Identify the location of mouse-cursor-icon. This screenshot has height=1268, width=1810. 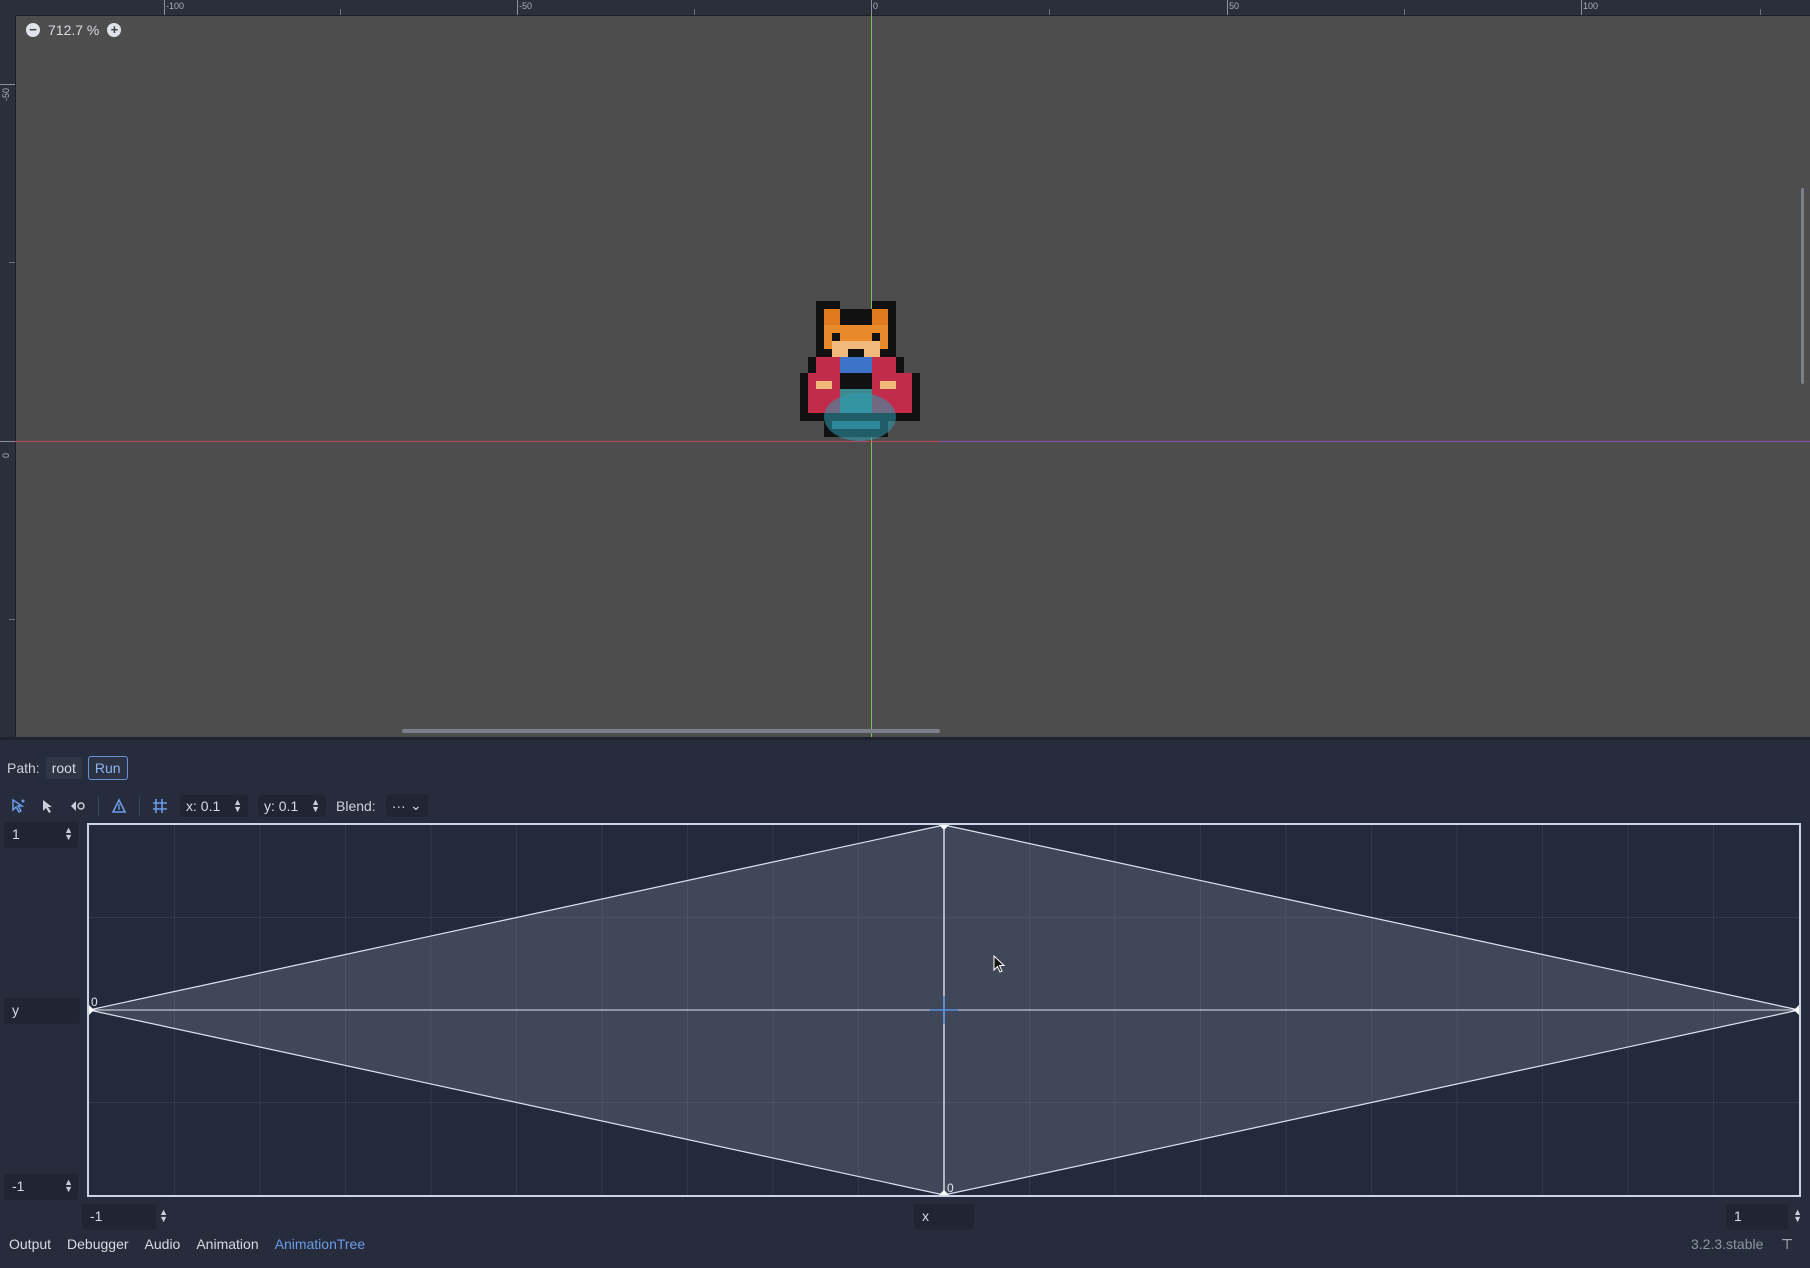
(999, 964).